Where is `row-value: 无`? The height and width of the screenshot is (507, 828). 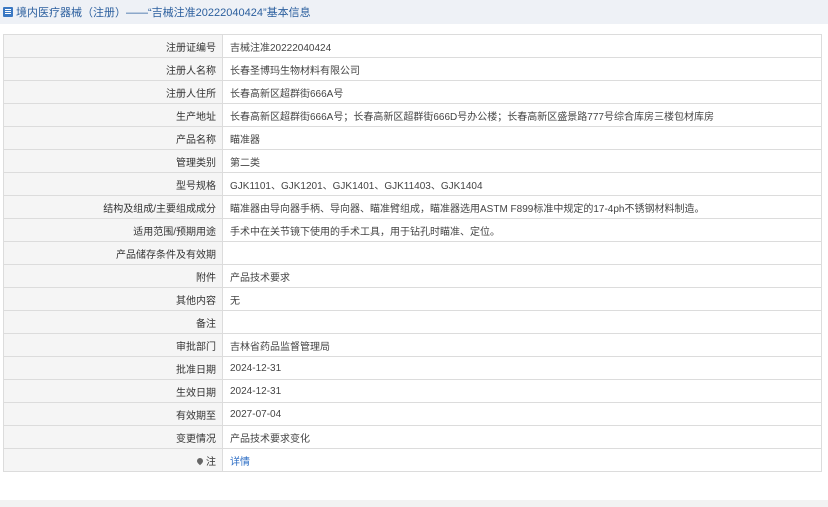
row-value: 无 is located at coordinates (522, 299).